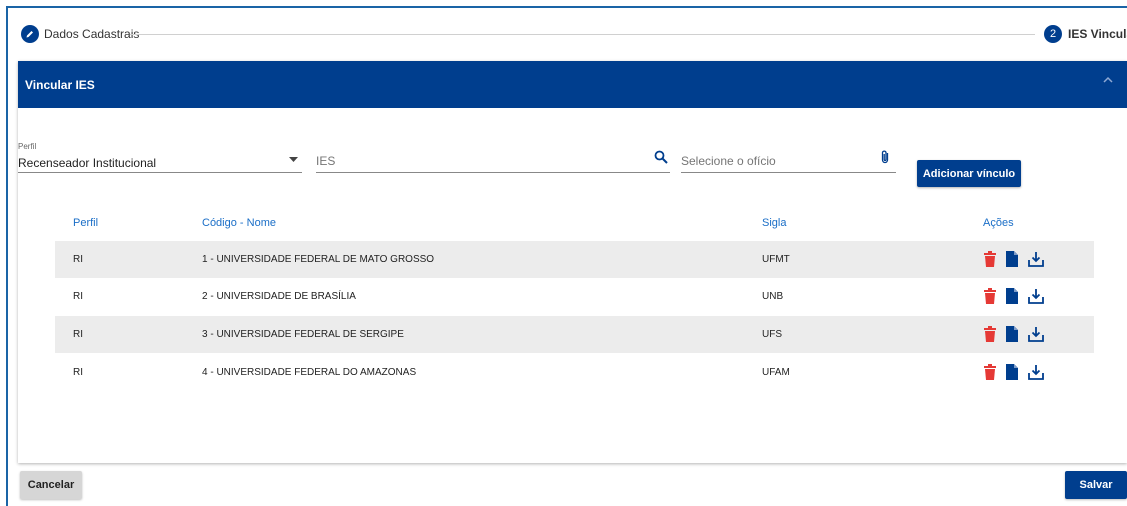  I want to click on step-2-label: IES Vinculada, so click(1097, 34).